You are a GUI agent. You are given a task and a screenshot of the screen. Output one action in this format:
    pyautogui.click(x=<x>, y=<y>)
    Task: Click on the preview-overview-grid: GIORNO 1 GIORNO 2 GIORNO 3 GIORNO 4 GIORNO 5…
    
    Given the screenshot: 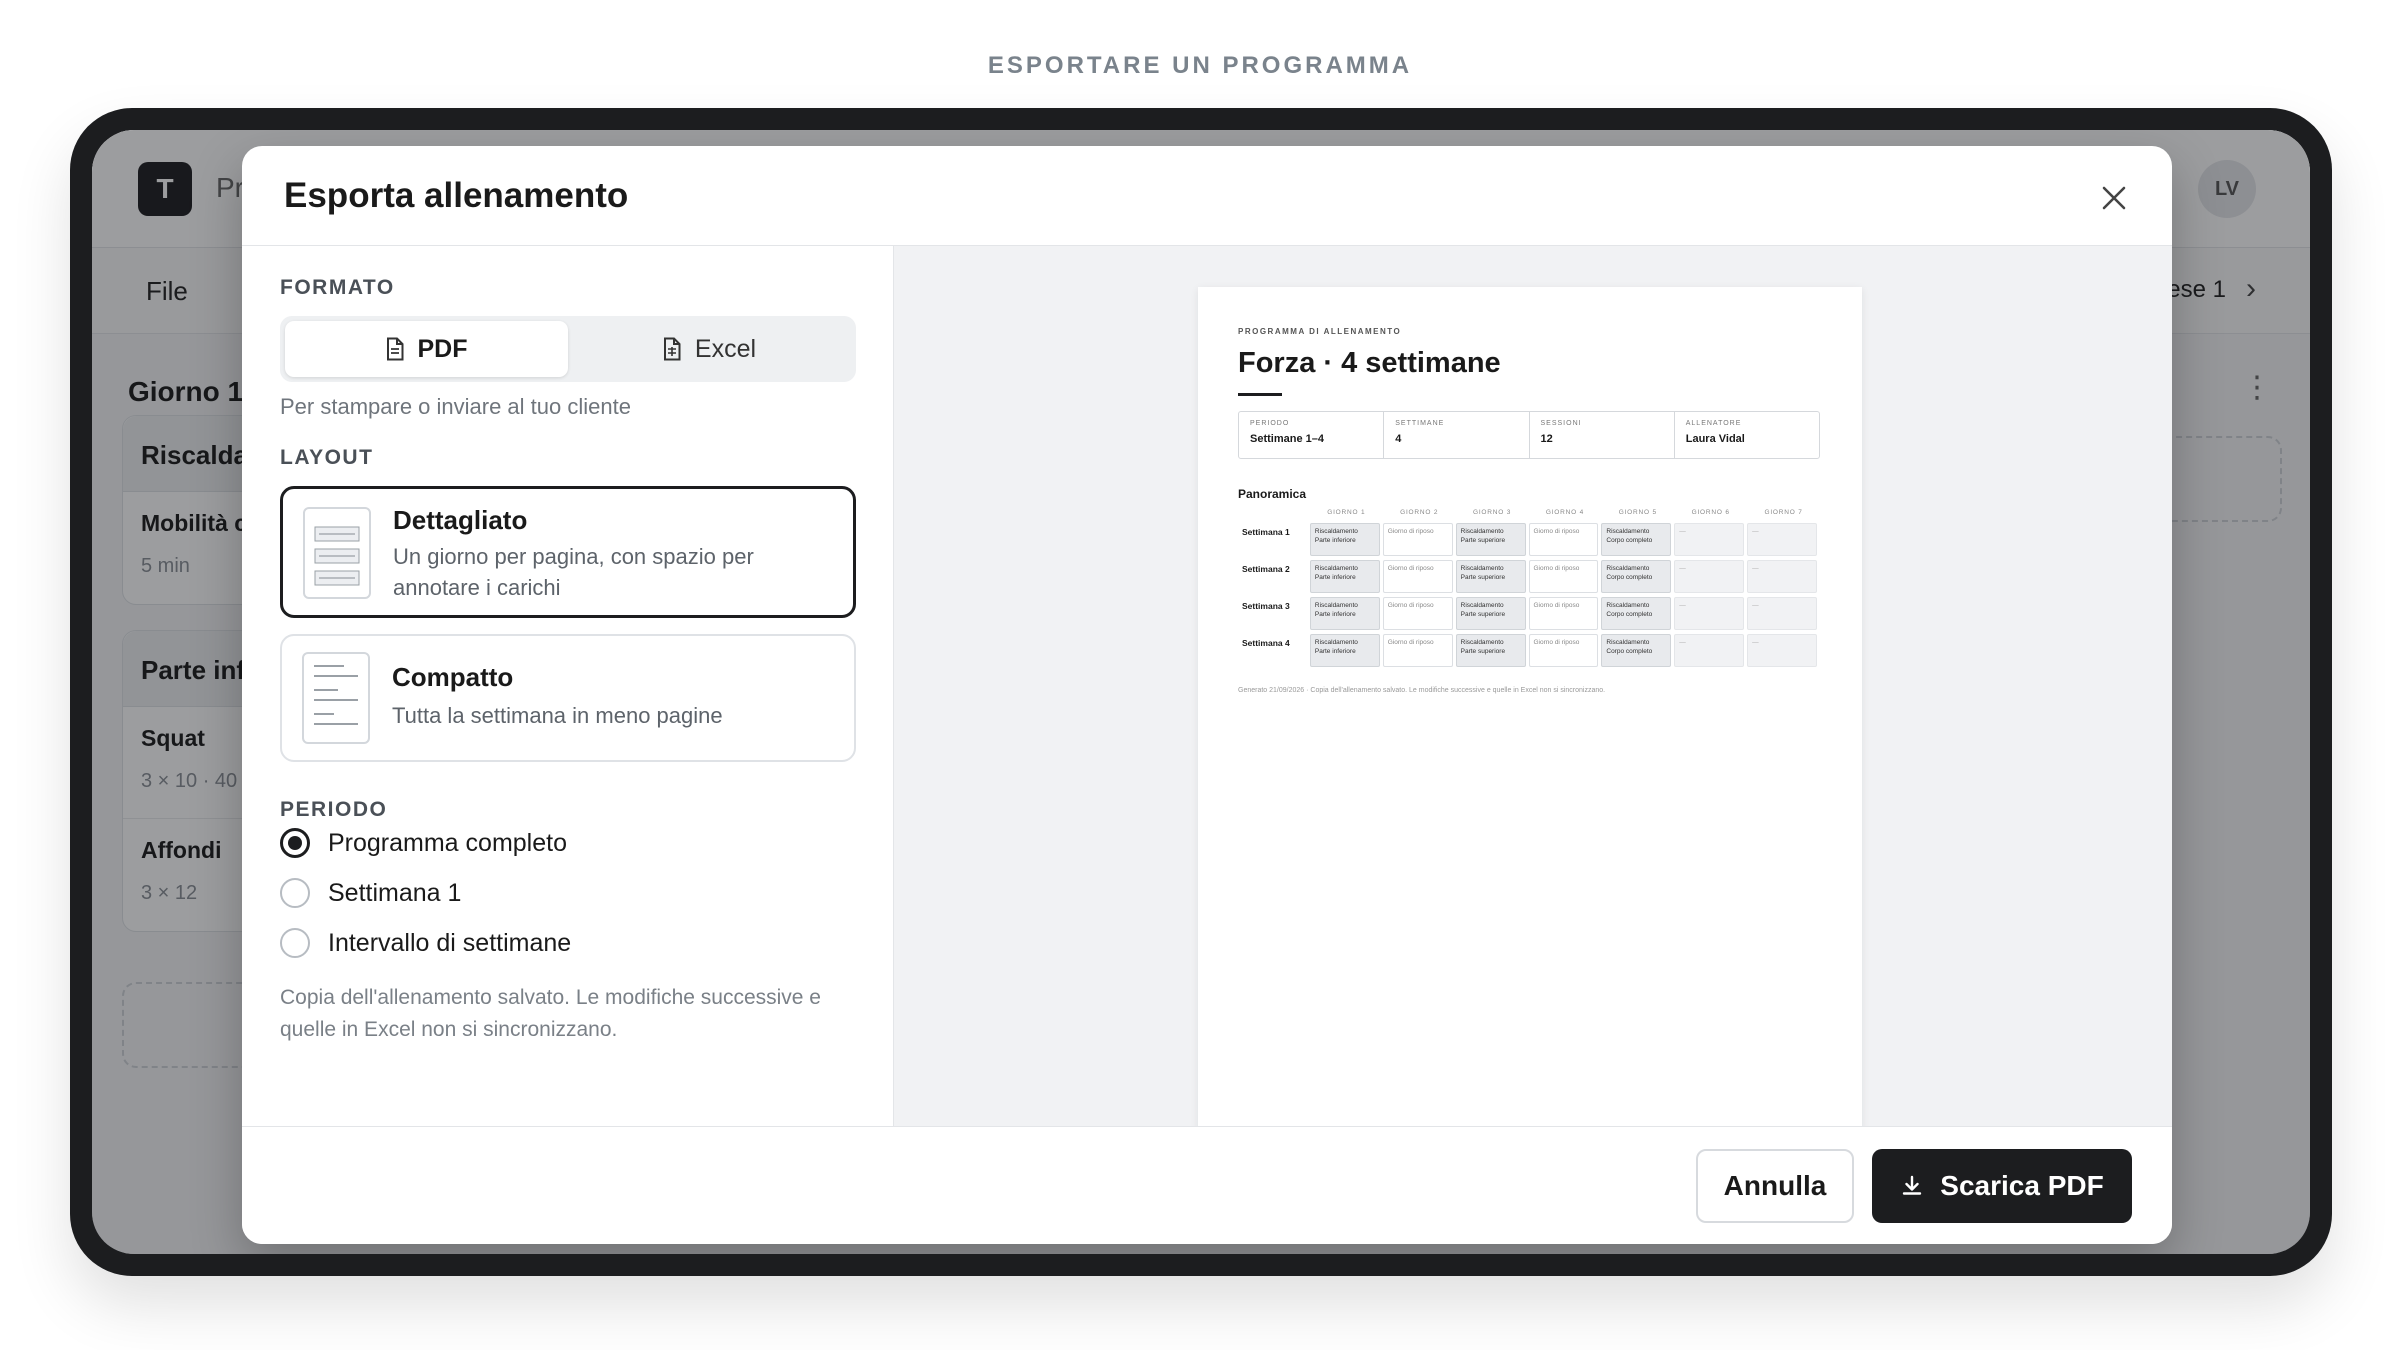 What is the action you would take?
    pyautogui.click(x=1529, y=590)
    